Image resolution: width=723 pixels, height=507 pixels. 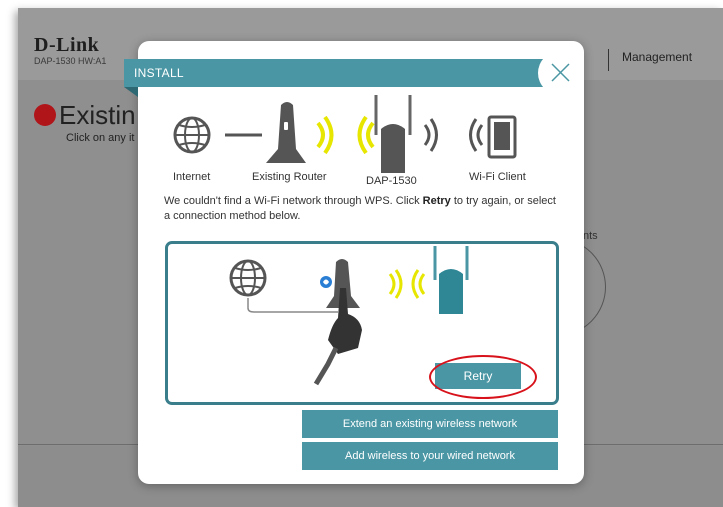 I want to click on title-bar-fold, so click(x=131, y=92).